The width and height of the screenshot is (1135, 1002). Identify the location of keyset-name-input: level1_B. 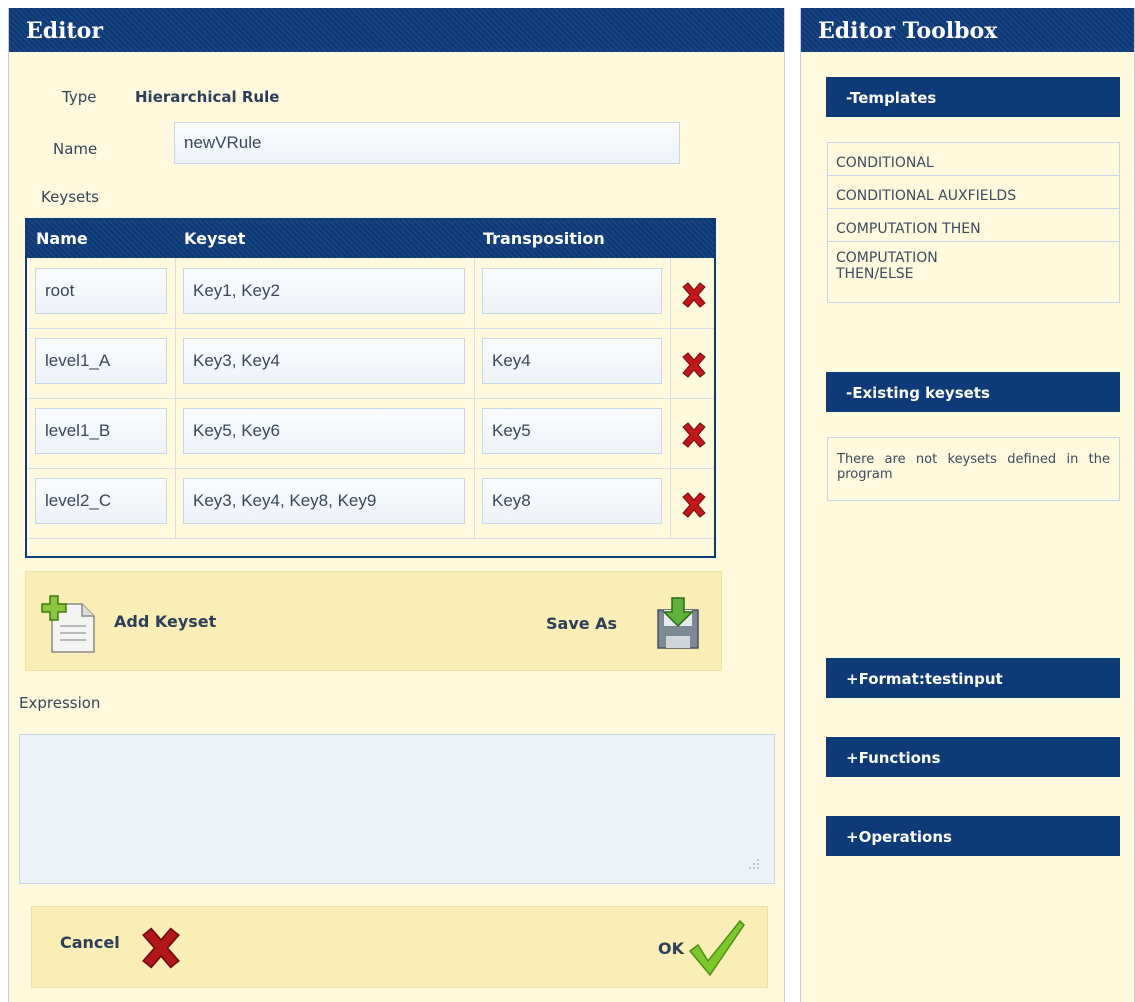
(101, 431).